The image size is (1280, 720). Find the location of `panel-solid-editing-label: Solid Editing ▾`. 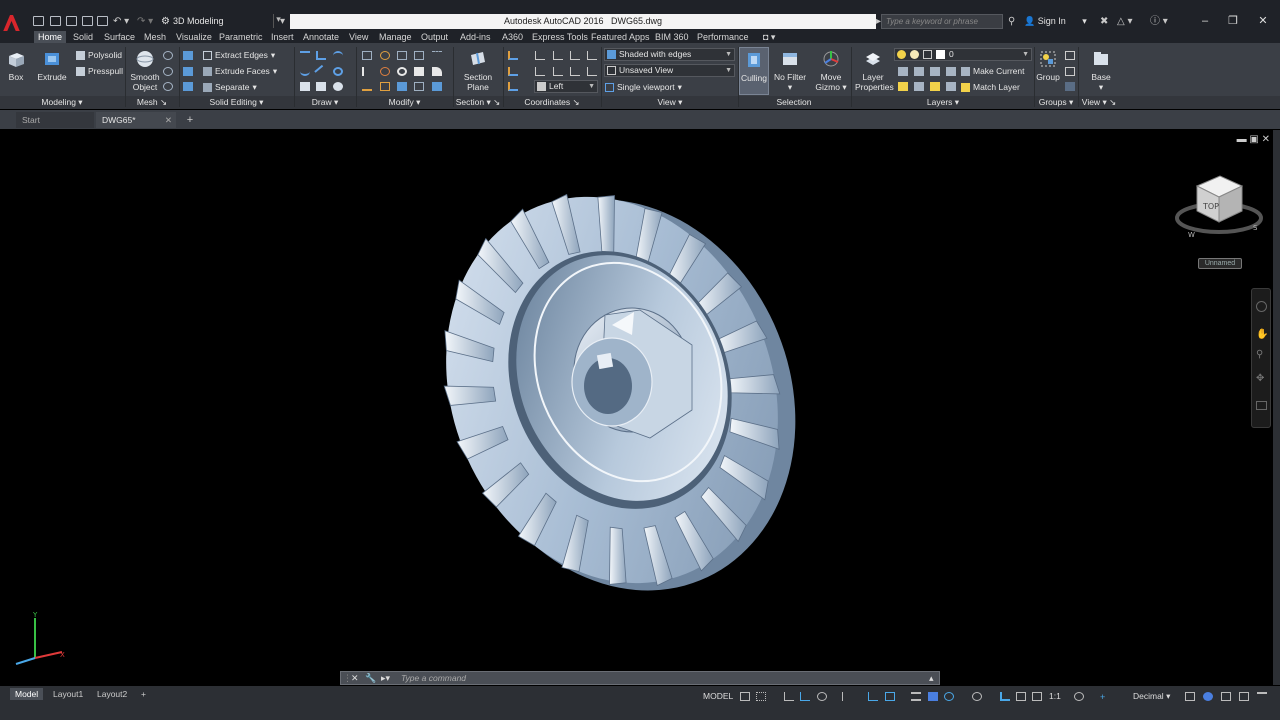

panel-solid-editing-label: Solid Editing ▾ is located at coordinates (236, 102).